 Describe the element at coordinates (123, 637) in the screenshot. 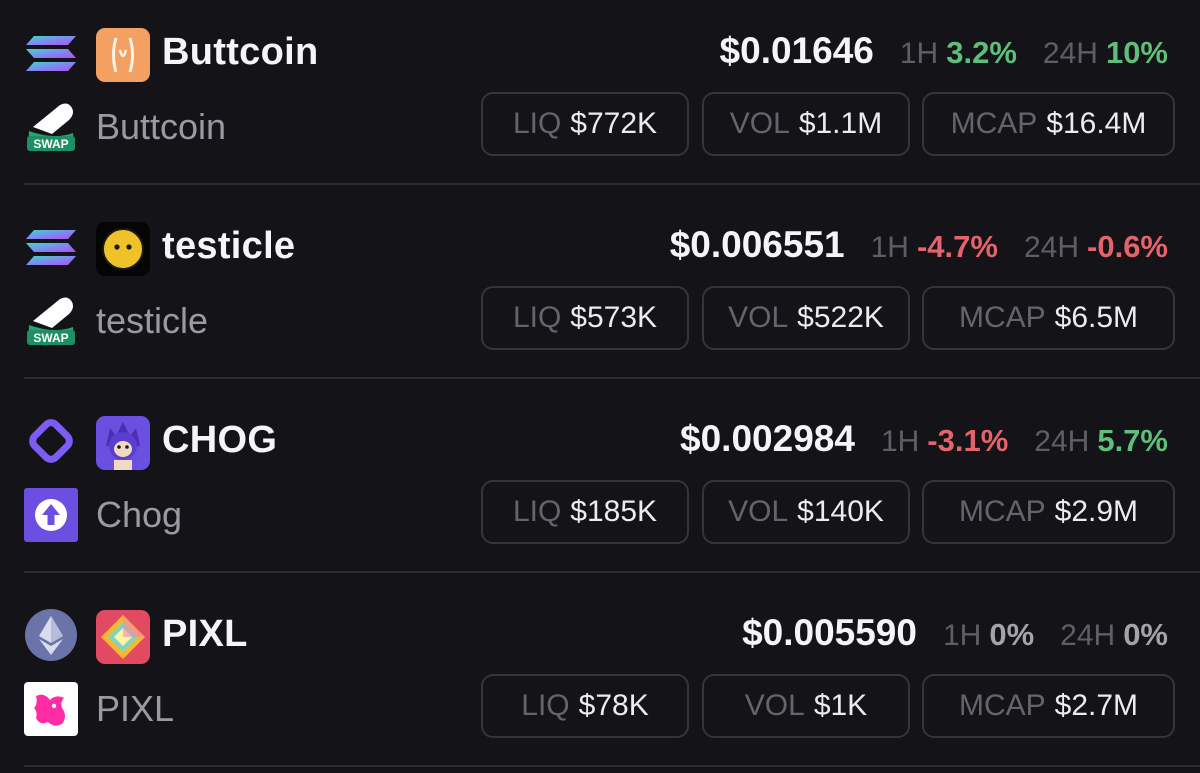

I see `pixl-logo-icon` at that location.